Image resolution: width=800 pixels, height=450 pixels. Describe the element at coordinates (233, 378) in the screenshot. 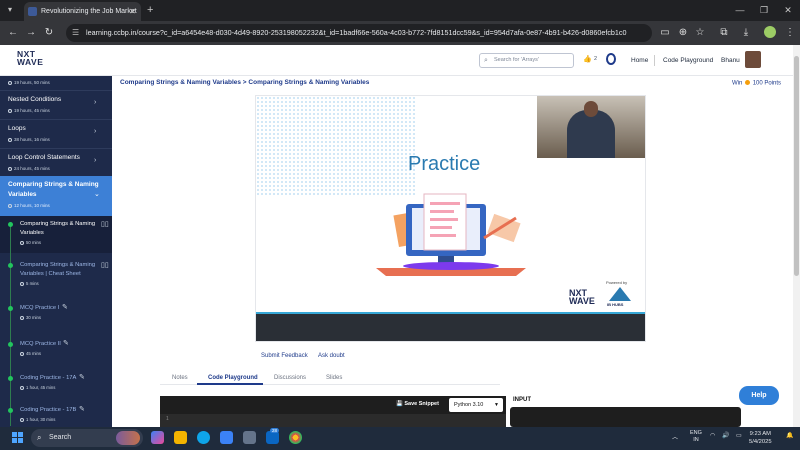

I see `tab-code-playground: Code Playground` at that location.